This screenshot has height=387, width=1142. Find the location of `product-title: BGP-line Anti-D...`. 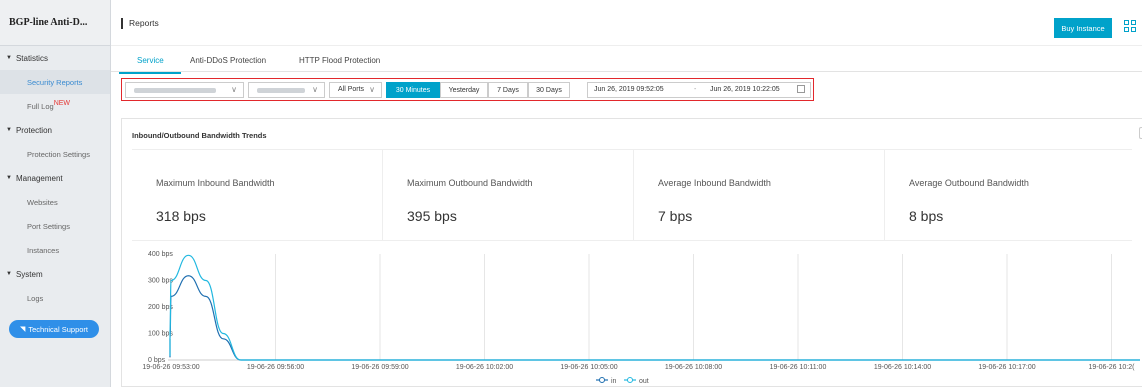

product-title: BGP-line Anti-D... is located at coordinates (55, 23).